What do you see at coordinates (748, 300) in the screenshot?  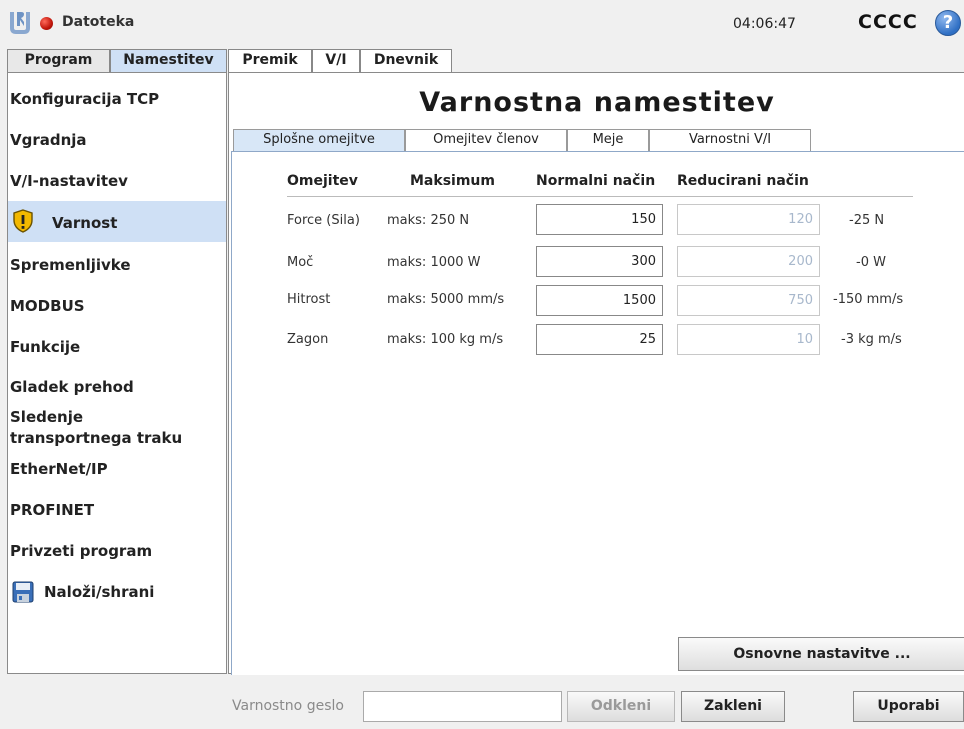 I see `speed-reduced-input: 750` at bounding box center [748, 300].